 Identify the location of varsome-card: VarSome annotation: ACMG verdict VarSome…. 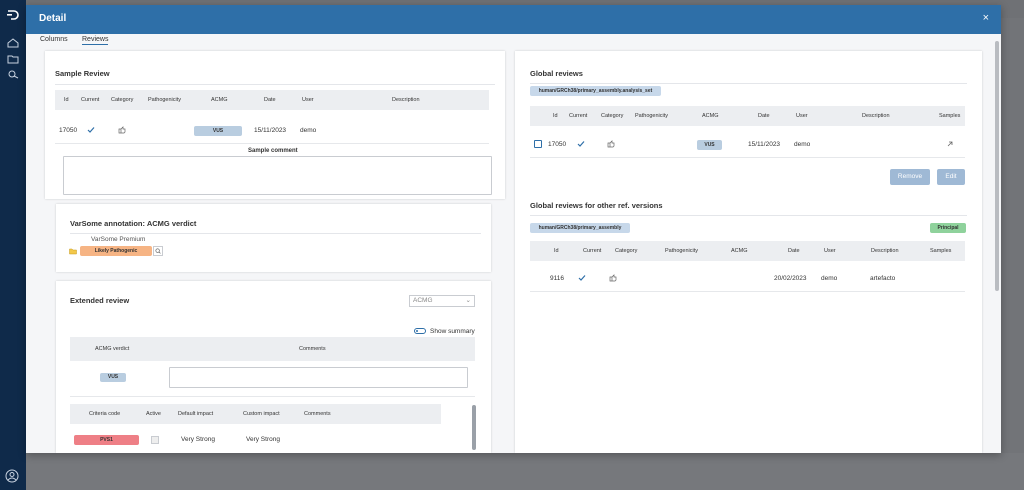
(273, 238).